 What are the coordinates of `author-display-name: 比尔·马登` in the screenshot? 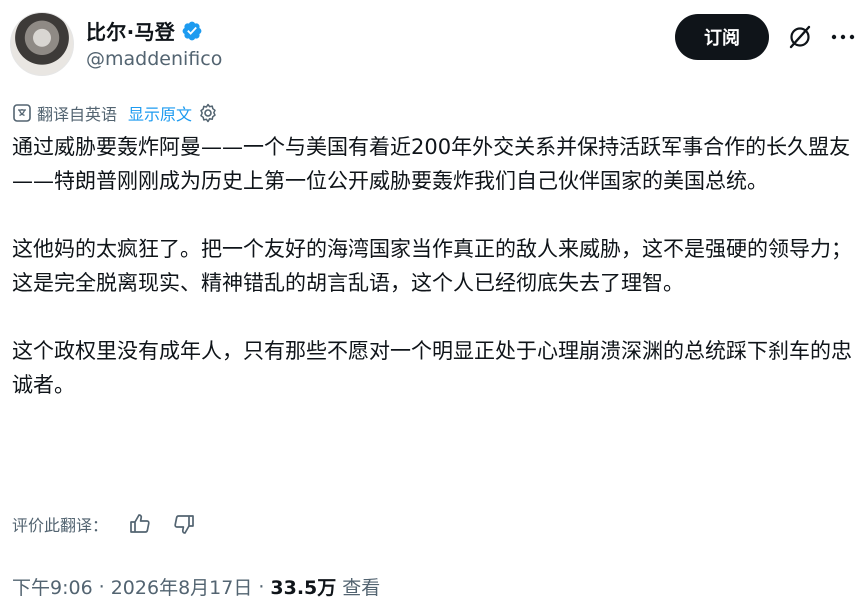 It's located at (130, 30).